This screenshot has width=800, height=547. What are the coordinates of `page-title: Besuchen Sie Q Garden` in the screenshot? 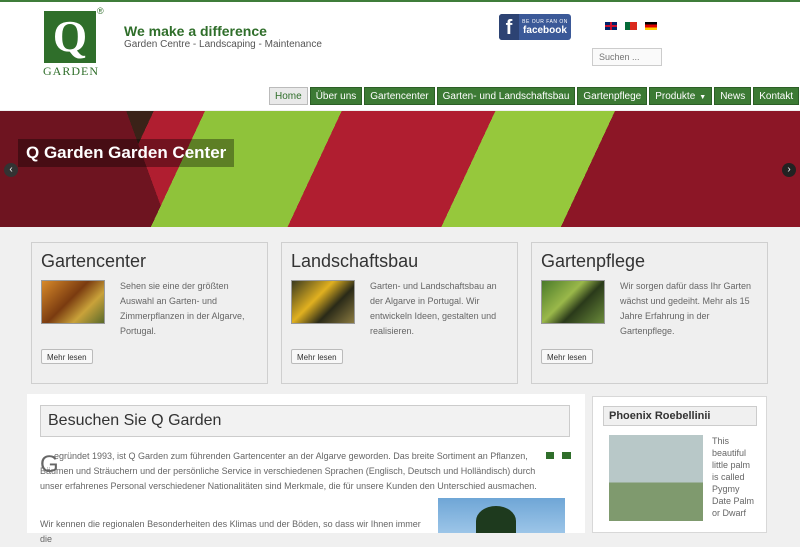 It's located at (305, 421).